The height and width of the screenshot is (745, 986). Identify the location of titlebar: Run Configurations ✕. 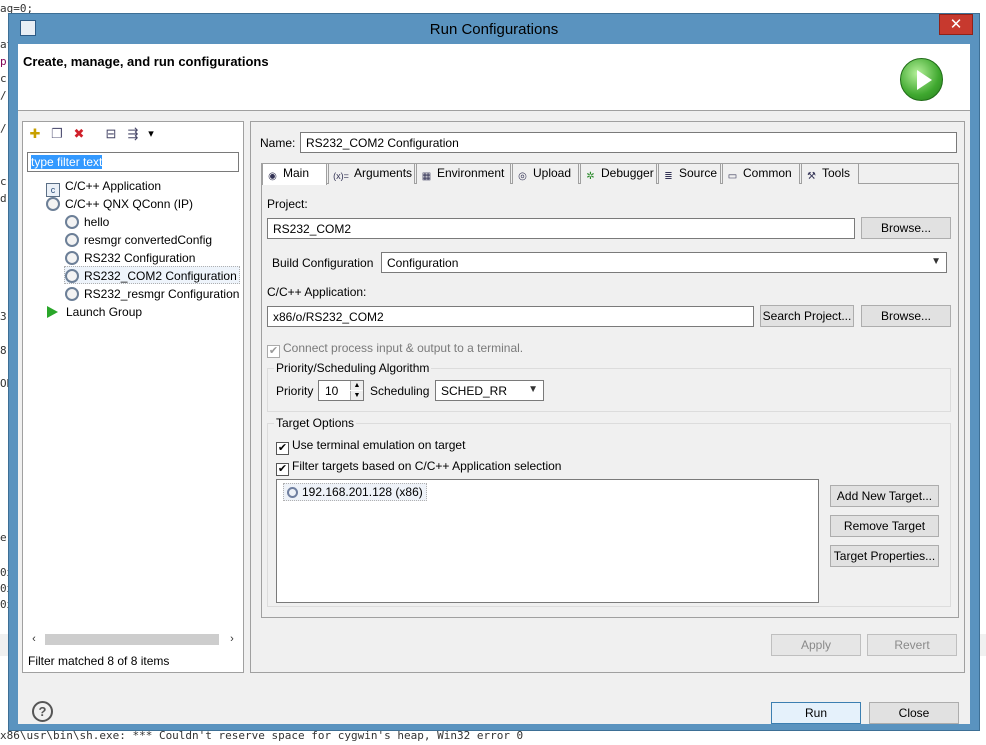
(494, 29).